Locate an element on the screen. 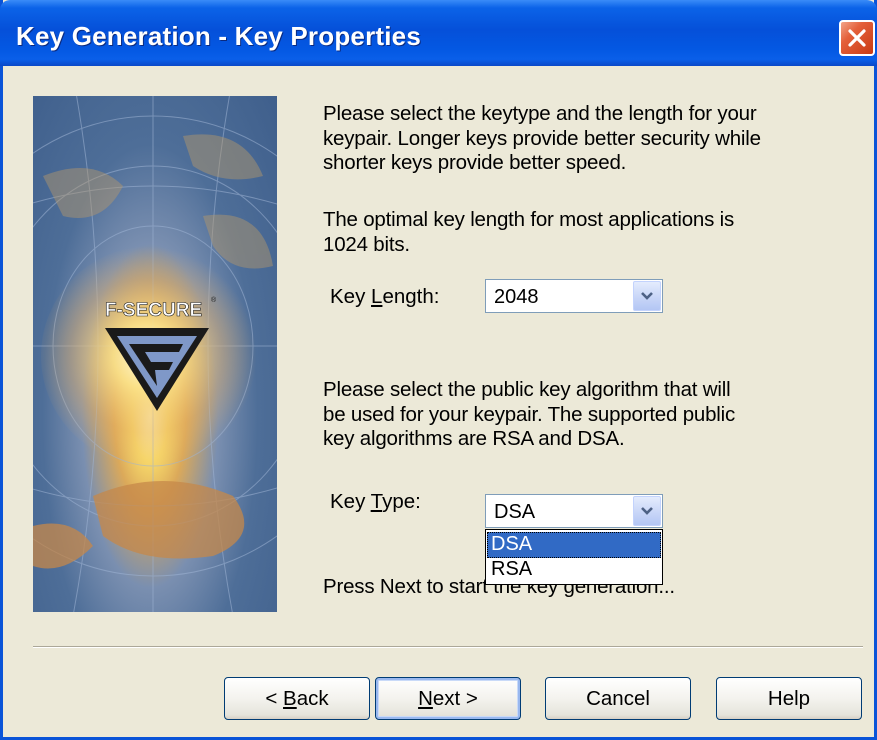 This screenshot has width=877, height=740. key-type-dropdown-button is located at coordinates (647, 511).